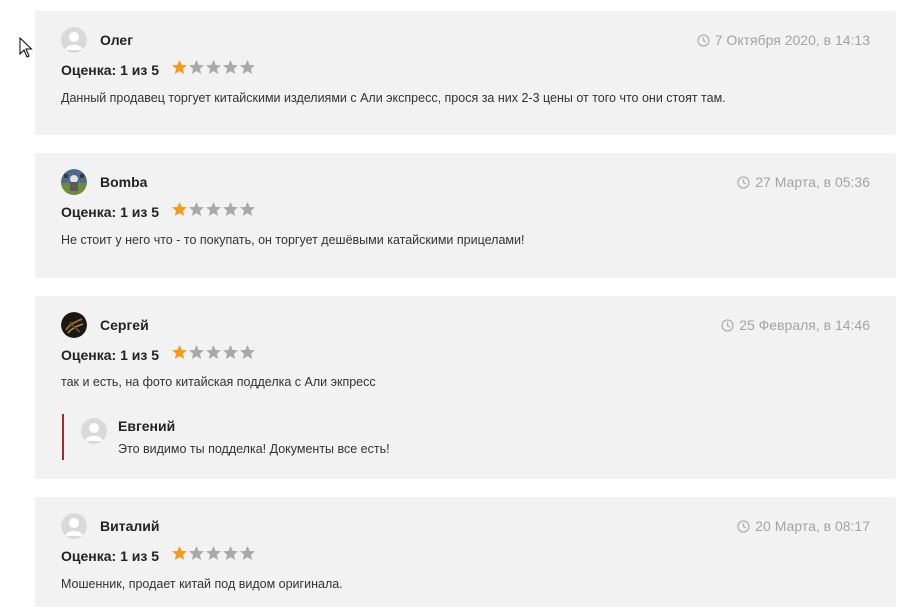 This screenshot has height=607, width=921. What do you see at coordinates (465, 40) in the screenshot?
I see `review-header: Олег 7 Октября 2020, в 14:13` at bounding box center [465, 40].